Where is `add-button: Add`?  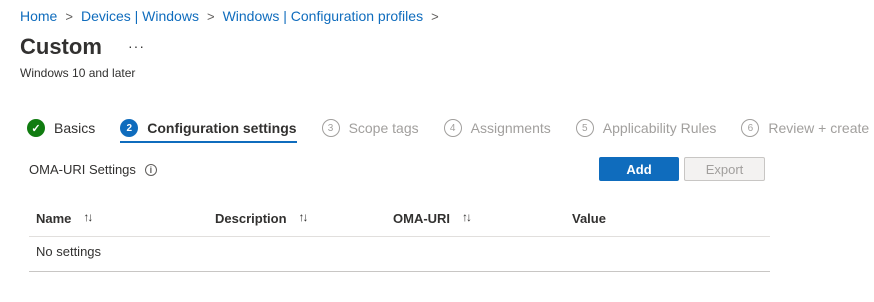 add-button: Add is located at coordinates (639, 169).